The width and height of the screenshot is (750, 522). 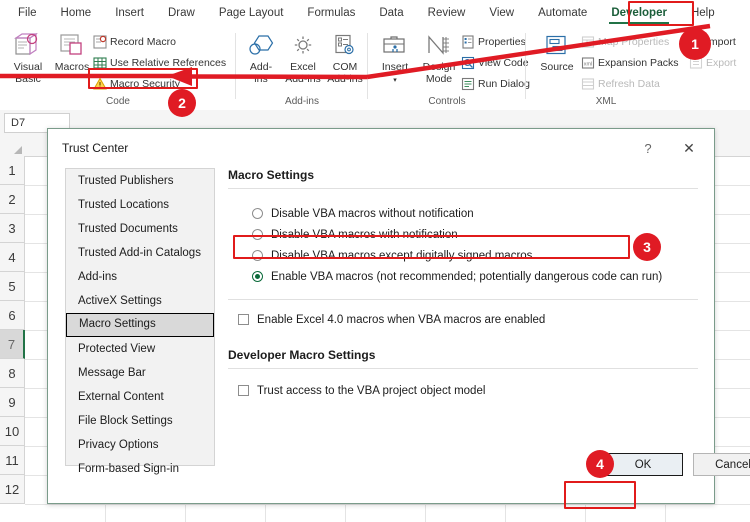 What do you see at coordinates (140, 373) in the screenshot?
I see `nav-item-message-bar: Message Bar` at bounding box center [140, 373].